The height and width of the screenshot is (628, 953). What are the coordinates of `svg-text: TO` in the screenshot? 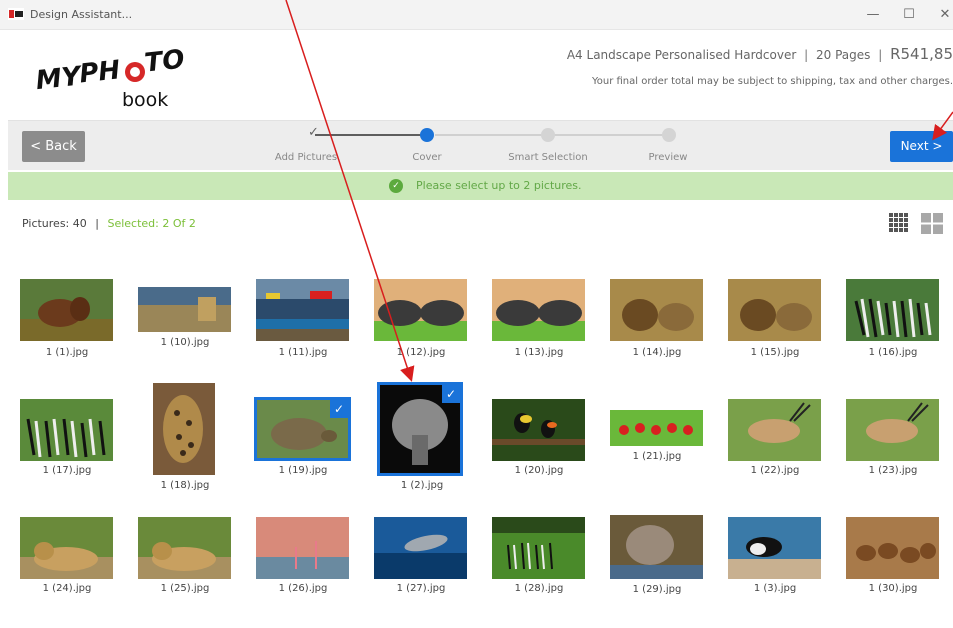 It's located at (163, 63).